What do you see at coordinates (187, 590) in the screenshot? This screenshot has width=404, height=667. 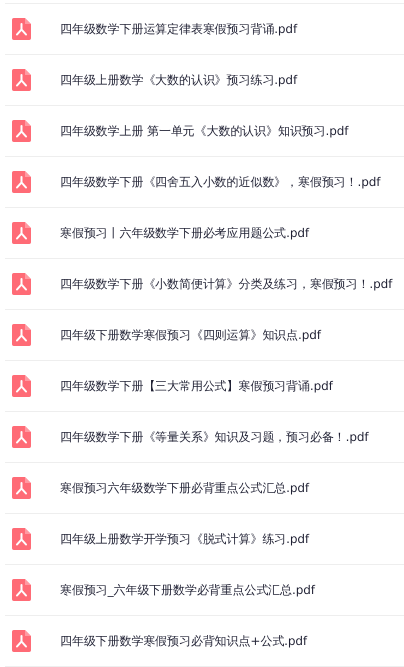 I see `file-name: 寒假预习_六年级下册数学必背重点公式汇总.pdf` at bounding box center [187, 590].